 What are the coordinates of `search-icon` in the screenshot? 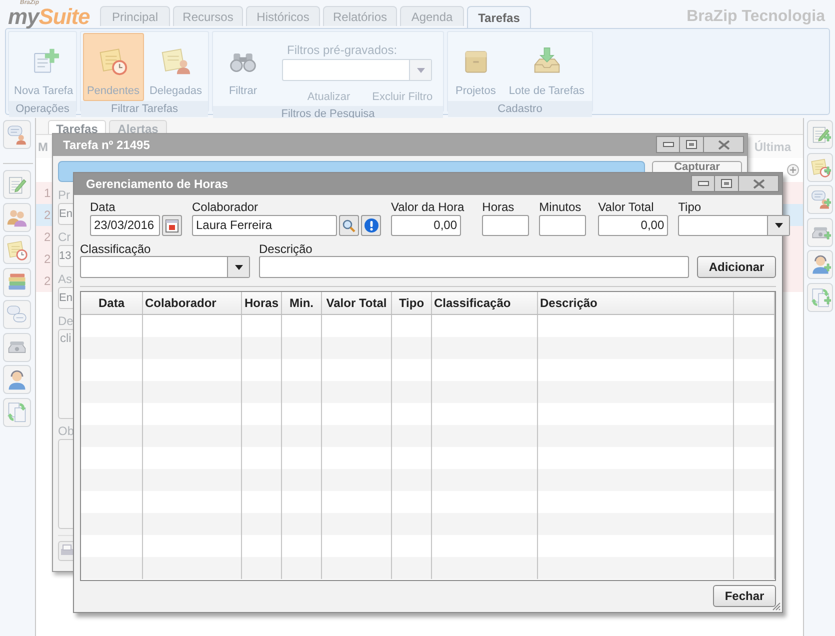 It's located at (349, 225).